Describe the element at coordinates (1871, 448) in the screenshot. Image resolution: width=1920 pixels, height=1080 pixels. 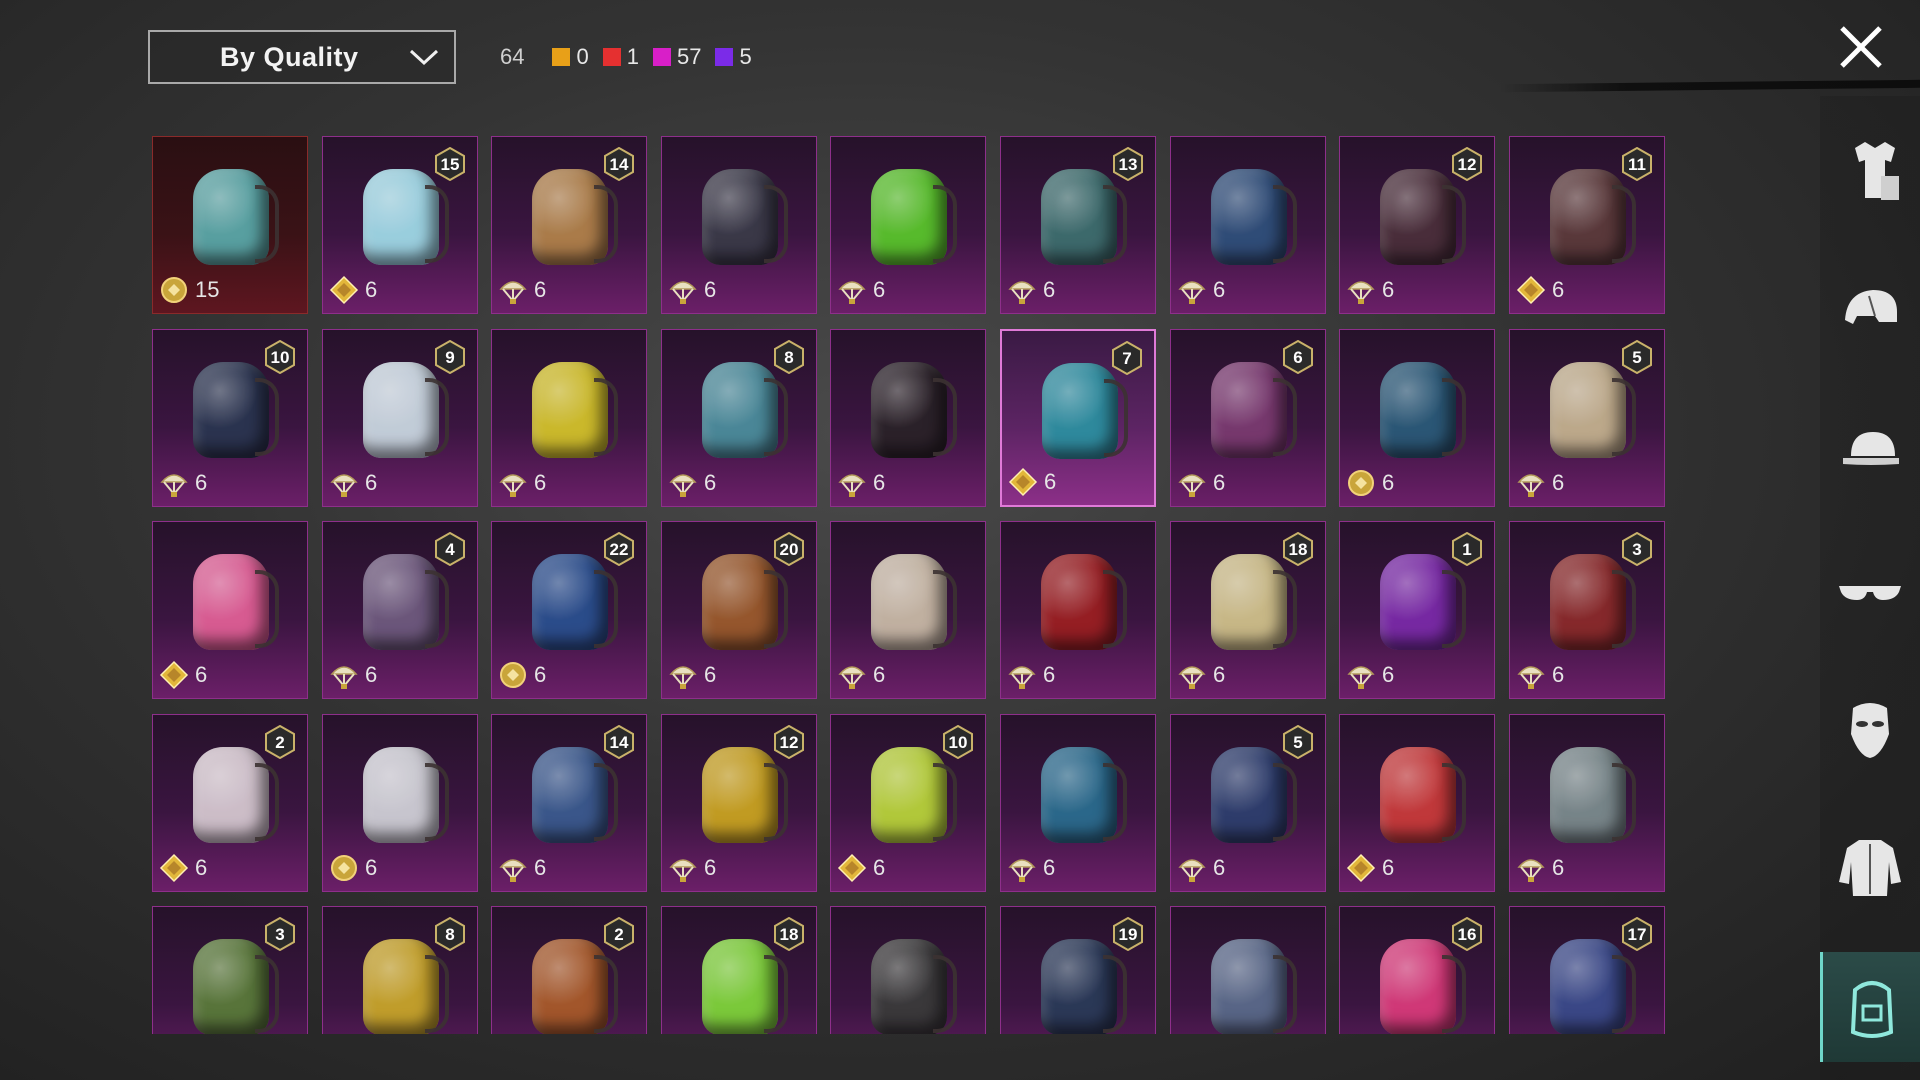
I see `cap-icon` at that location.